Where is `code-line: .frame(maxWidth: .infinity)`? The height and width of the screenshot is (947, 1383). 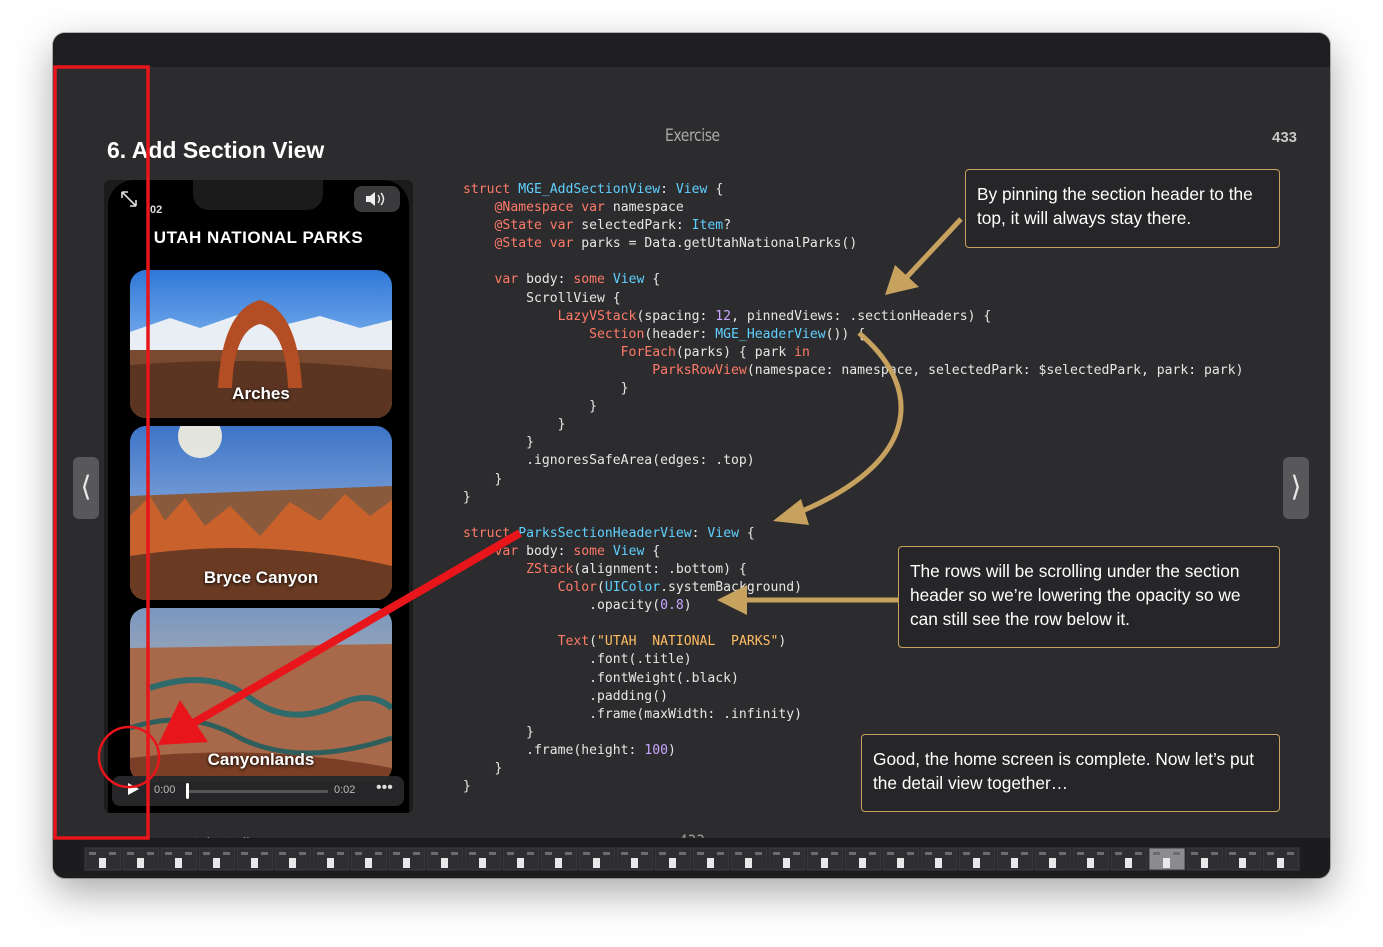 code-line: .frame(maxWidth: .infinity) is located at coordinates (632, 714).